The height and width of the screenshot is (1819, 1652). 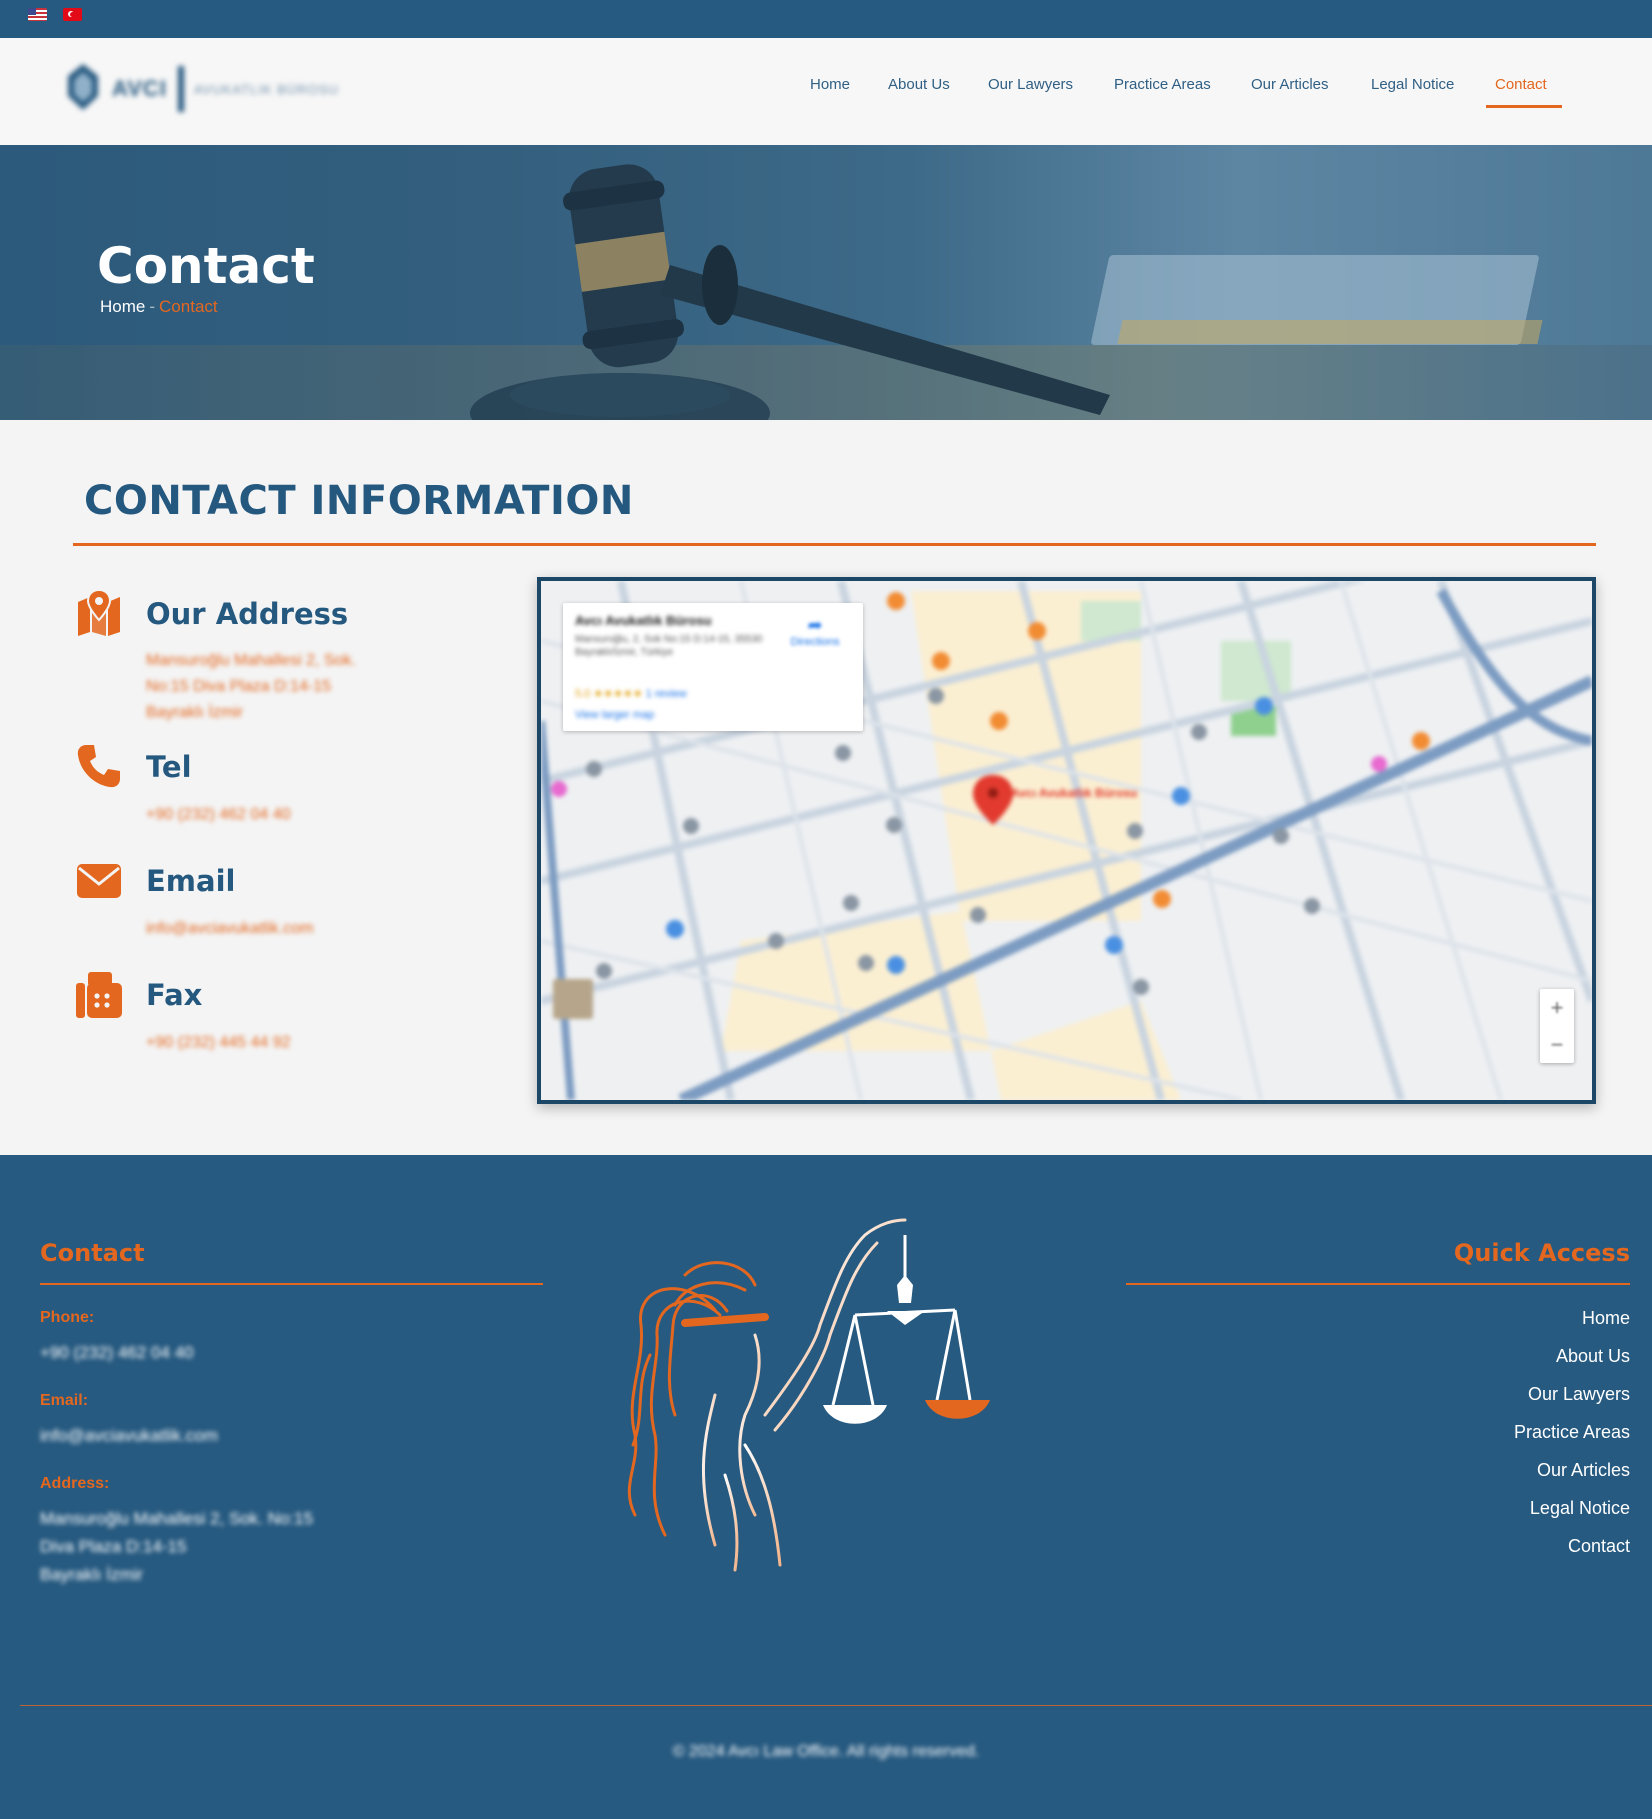 What do you see at coordinates (1606, 1318) in the screenshot?
I see `footer-link-home: Home` at bounding box center [1606, 1318].